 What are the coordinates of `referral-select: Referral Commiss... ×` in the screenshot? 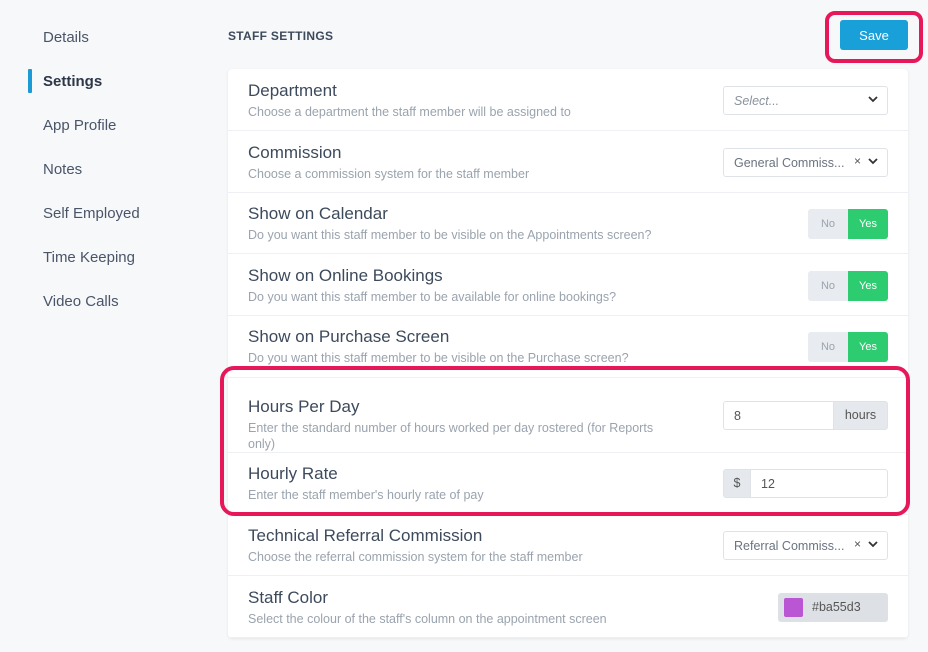 It's located at (805, 545).